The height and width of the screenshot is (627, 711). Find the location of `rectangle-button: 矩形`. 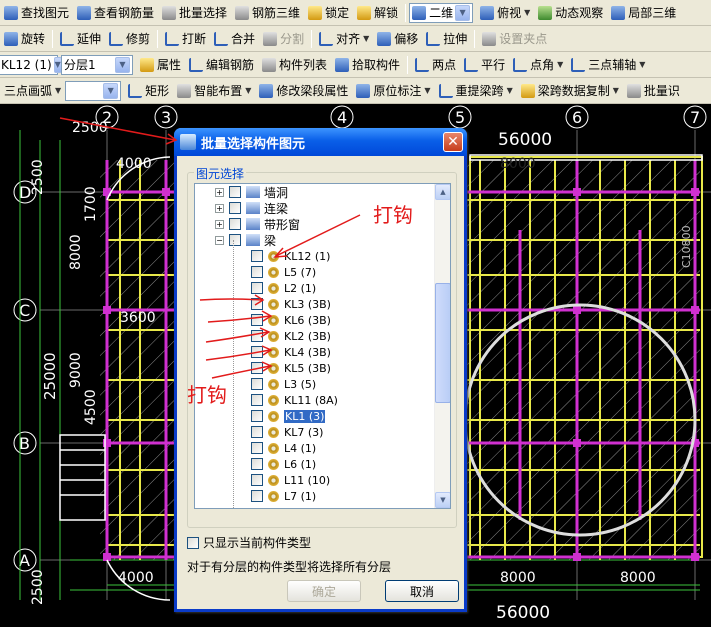

rectangle-button: 矩形 is located at coordinates (148, 91).